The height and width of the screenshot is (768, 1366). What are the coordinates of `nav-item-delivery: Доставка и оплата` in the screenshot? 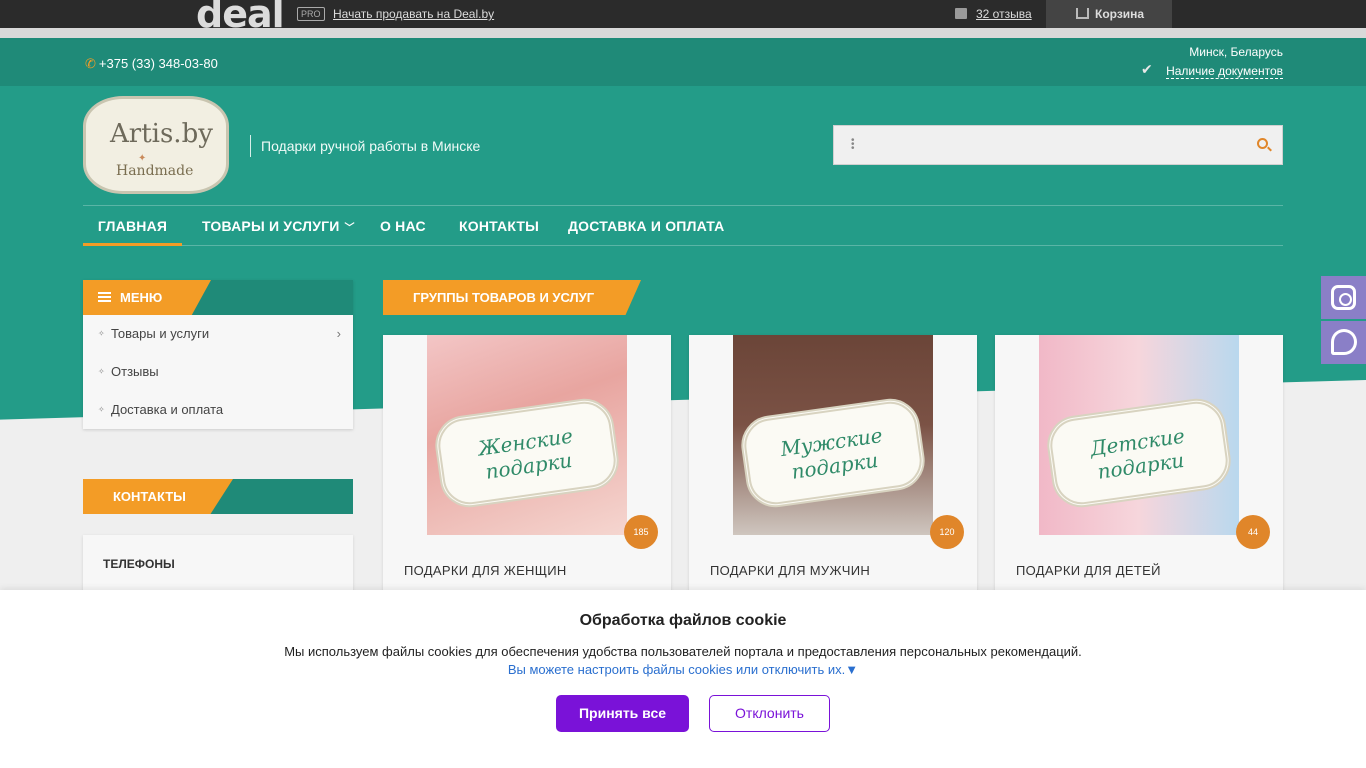 It's located at (646, 226).